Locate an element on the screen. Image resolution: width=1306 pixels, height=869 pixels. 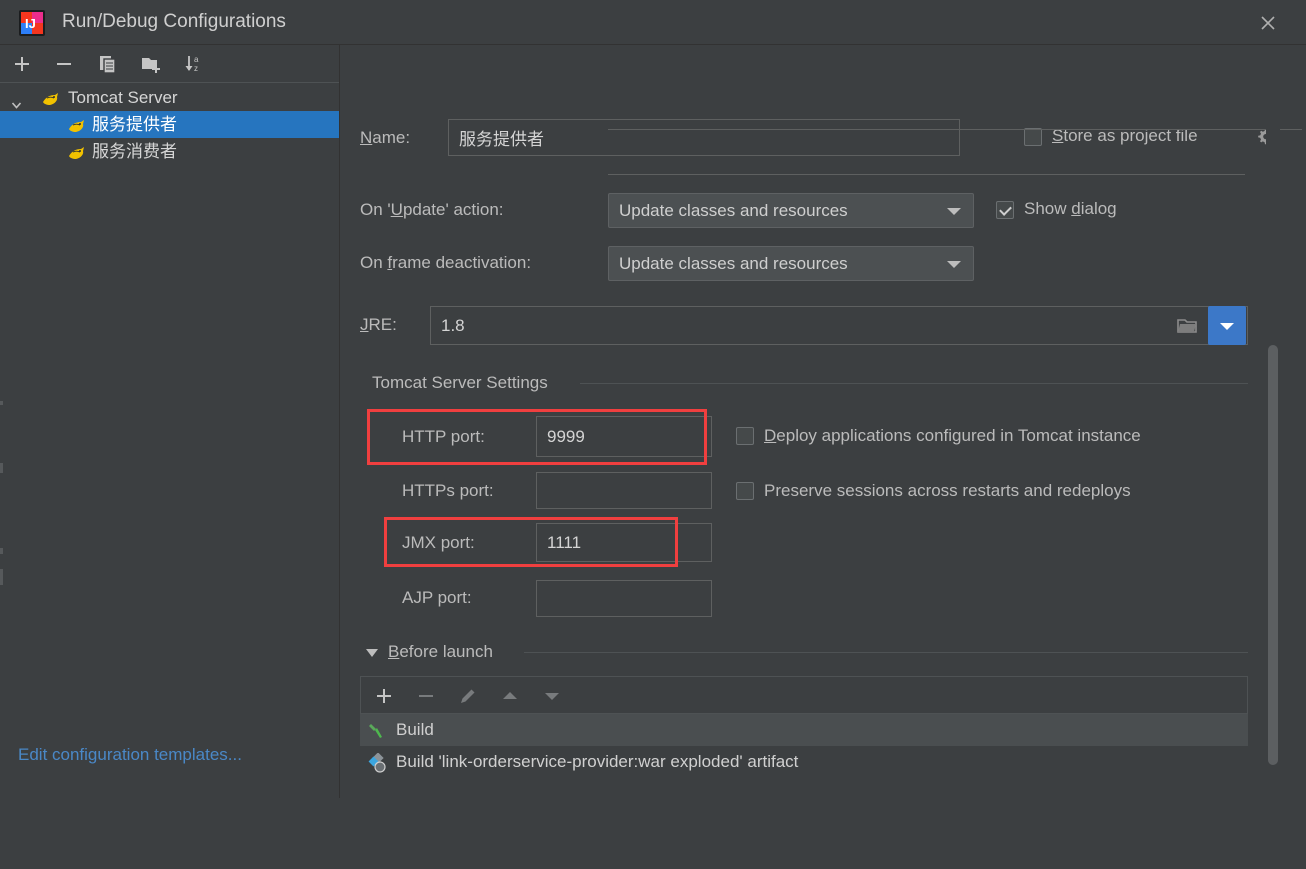
intellij-idea-icon: IJ is located at coordinates (32, 23).